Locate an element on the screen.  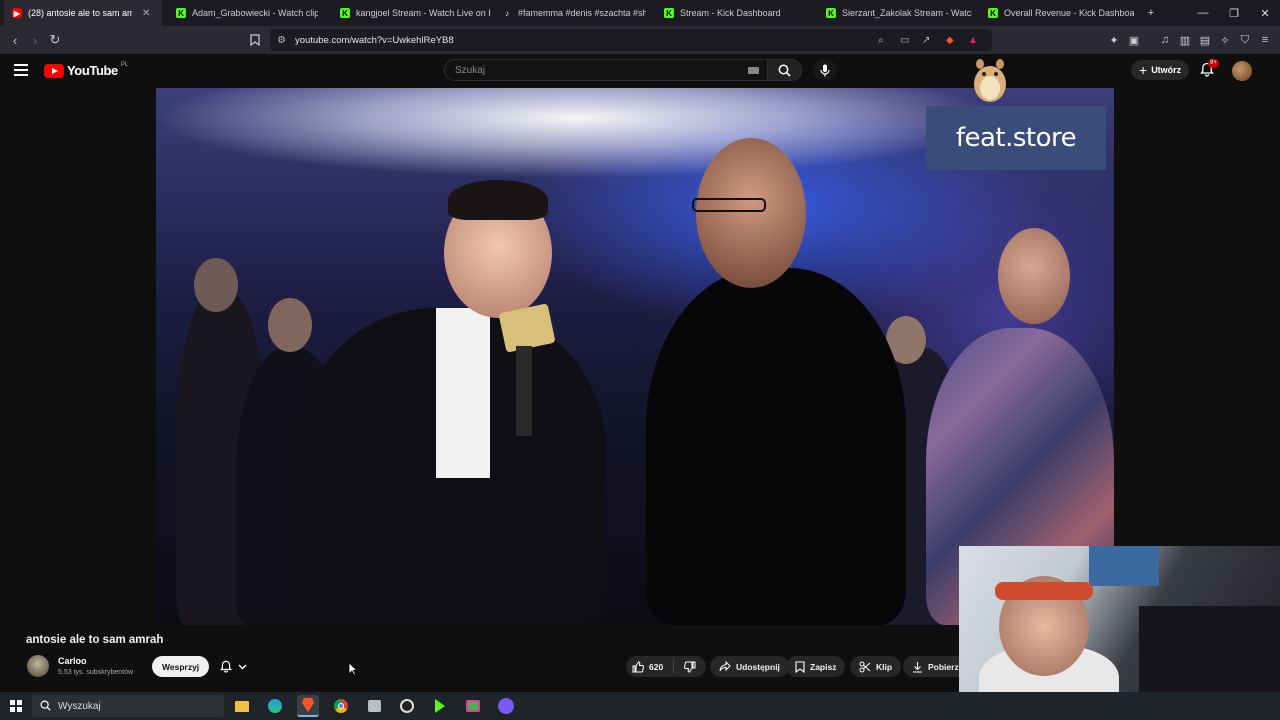
search-button is located at coordinates (785, 70).